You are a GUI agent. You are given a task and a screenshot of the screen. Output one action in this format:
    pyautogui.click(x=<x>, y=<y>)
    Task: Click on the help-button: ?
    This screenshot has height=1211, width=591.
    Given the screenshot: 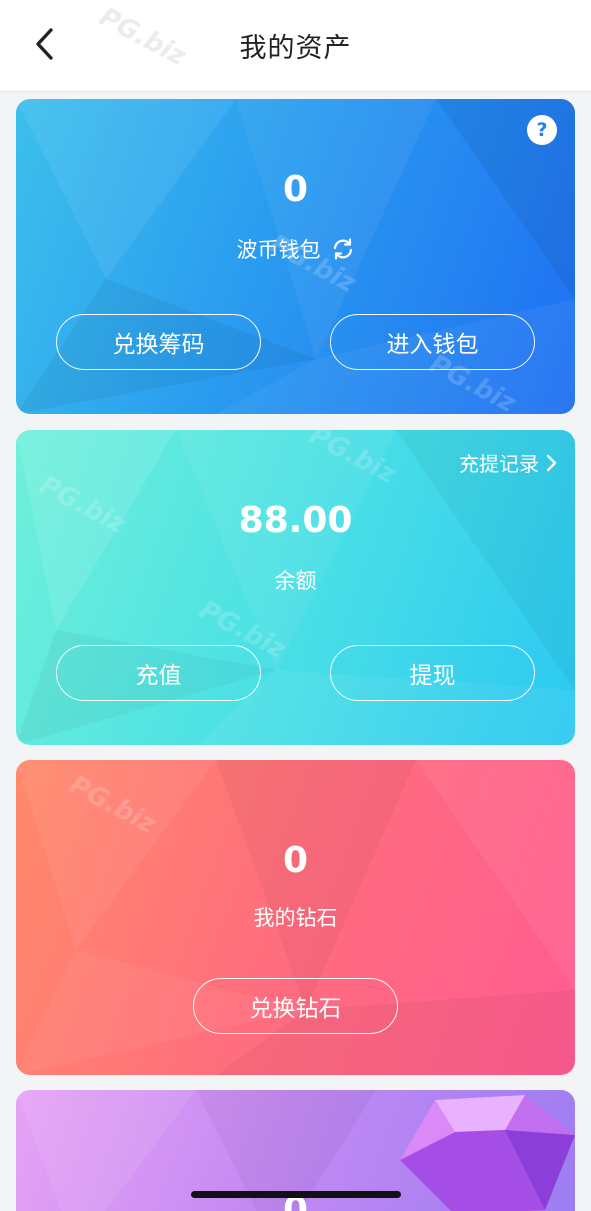 What is the action you would take?
    pyautogui.click(x=542, y=130)
    